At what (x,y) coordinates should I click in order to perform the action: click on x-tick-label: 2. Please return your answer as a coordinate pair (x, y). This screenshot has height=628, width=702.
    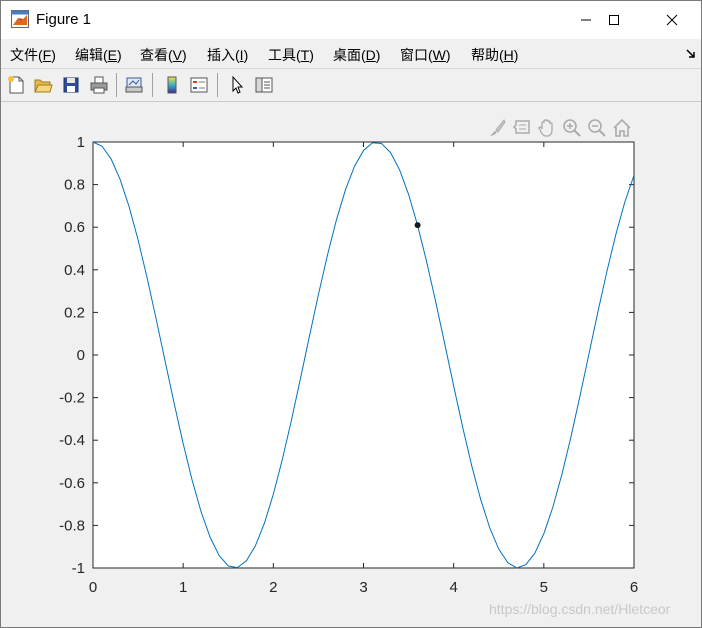
    Looking at the image, I should click on (273, 587).